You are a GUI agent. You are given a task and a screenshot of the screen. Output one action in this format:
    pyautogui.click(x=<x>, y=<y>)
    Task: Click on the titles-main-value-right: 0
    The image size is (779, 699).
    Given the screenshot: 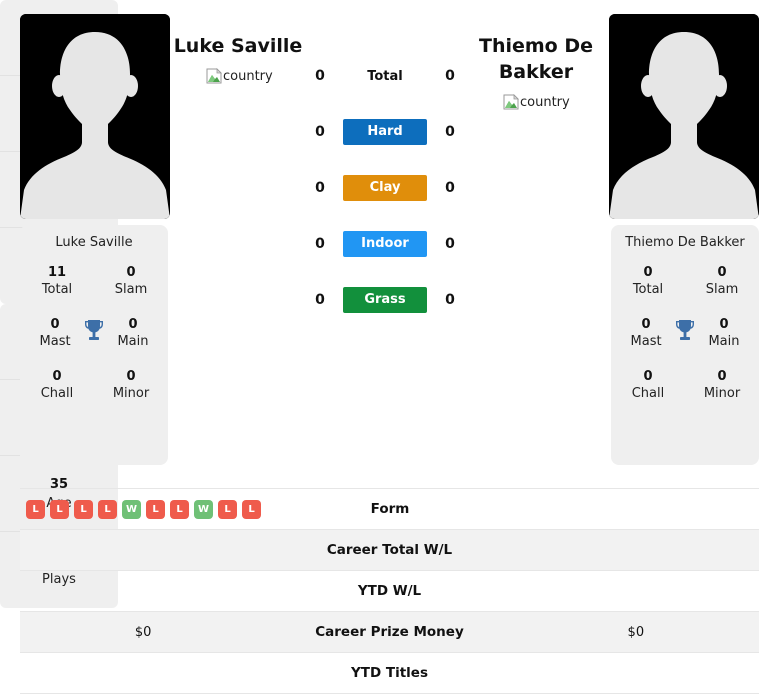 What is the action you would take?
    pyautogui.click(x=724, y=324)
    